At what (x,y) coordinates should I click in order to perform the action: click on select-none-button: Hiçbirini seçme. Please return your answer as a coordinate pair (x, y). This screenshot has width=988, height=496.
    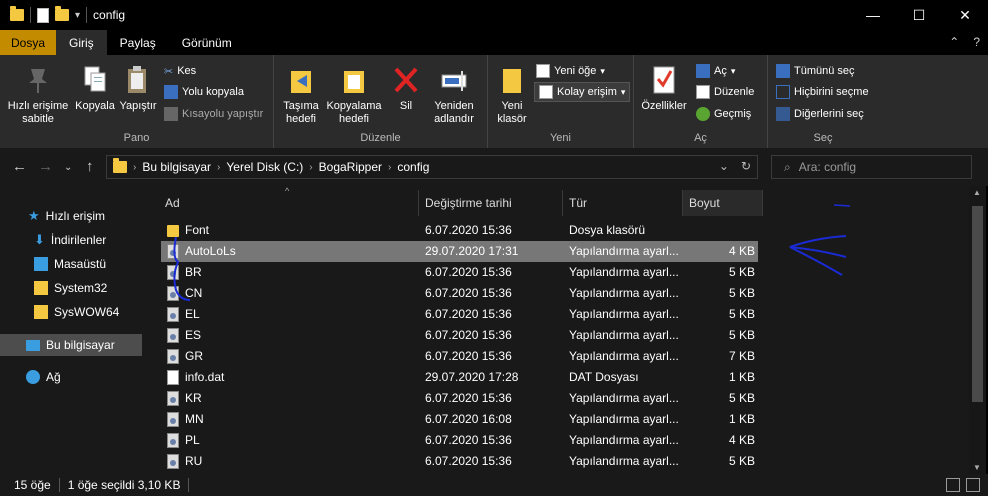
    Looking at the image, I should click on (822, 92).